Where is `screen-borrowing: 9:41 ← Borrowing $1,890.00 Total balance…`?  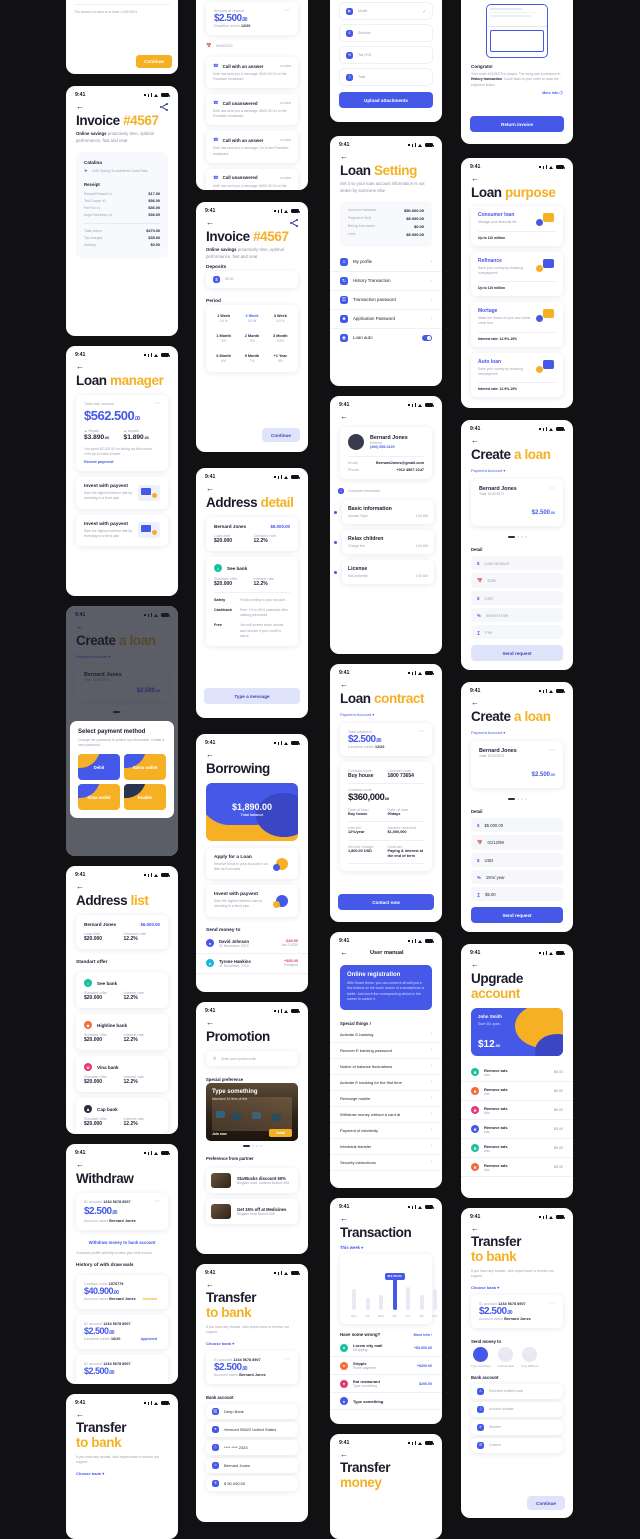 screen-borrowing: 9:41 ← Borrowing $1,890.00 Total balance… is located at coordinates (252, 863).